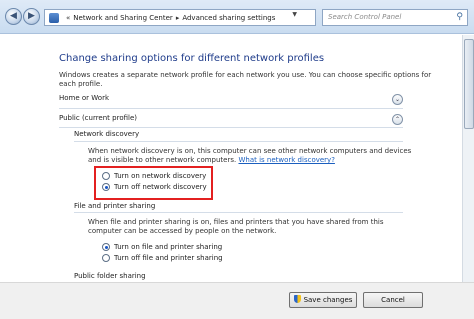  Describe the element at coordinates (294, 14) in the screenshot. I see `address-dropdown-icon: ▼` at that location.